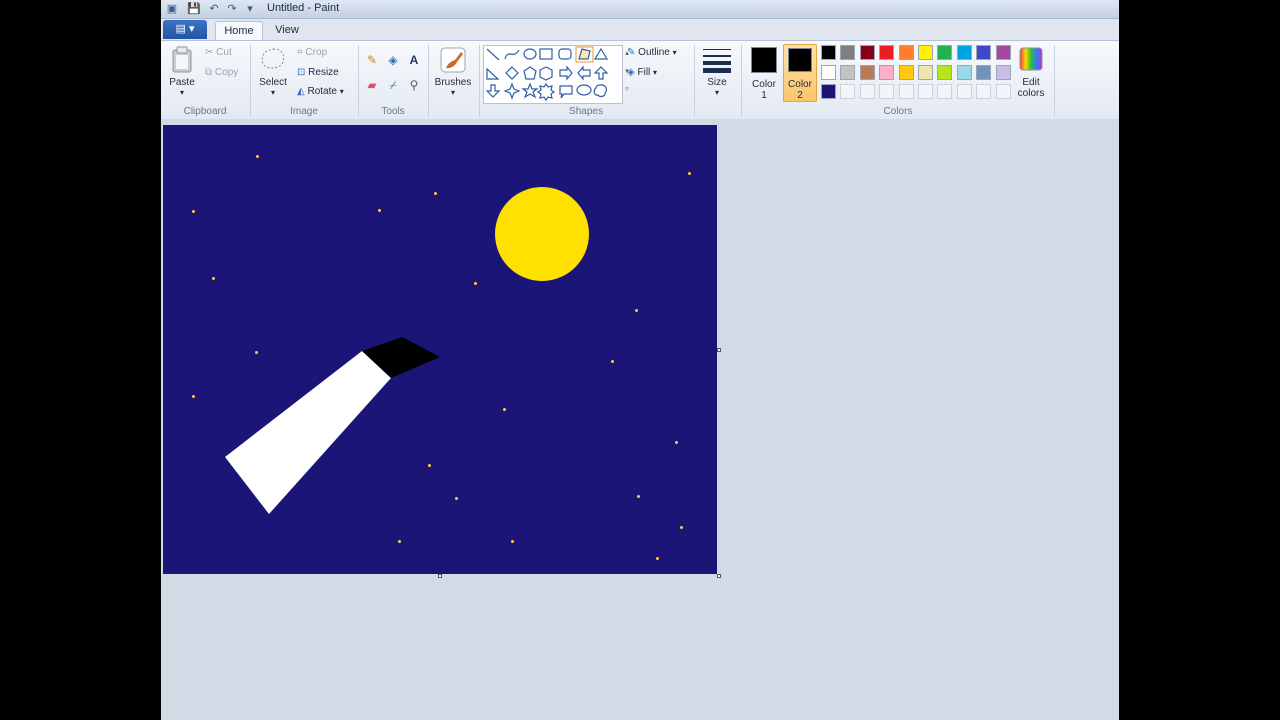  Describe the element at coordinates (1031, 75) in the screenshot. I see `edit-colors-button: Edit colors` at that location.